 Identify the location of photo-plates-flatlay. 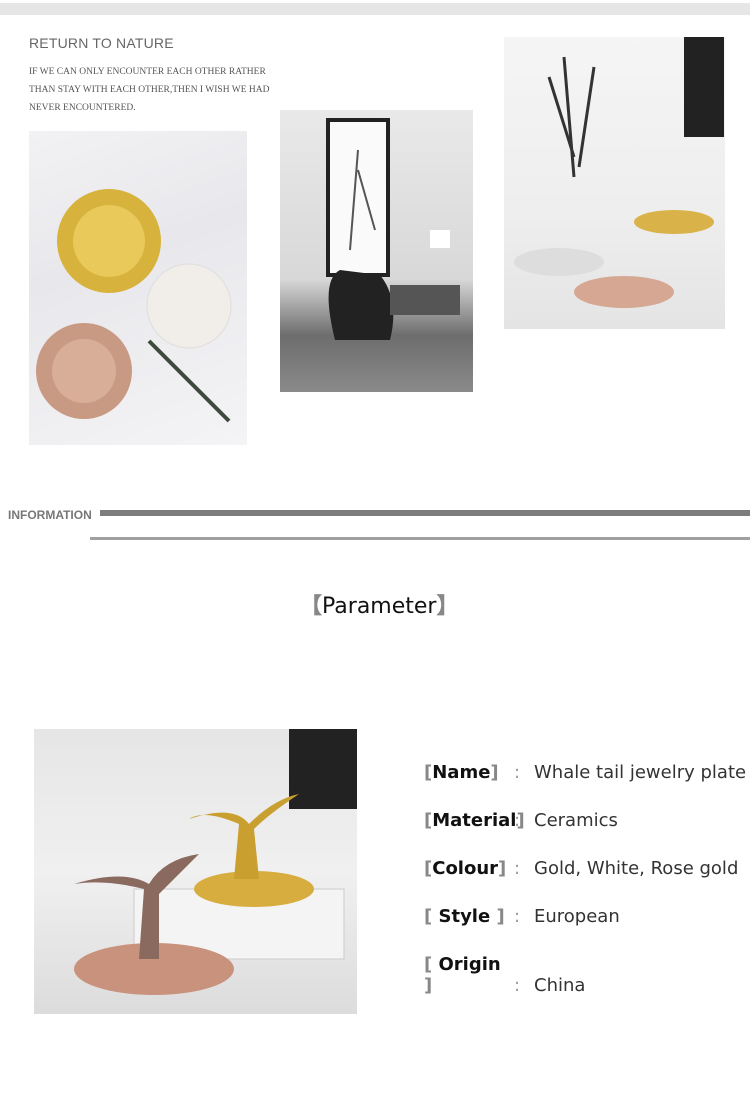
(138, 288).